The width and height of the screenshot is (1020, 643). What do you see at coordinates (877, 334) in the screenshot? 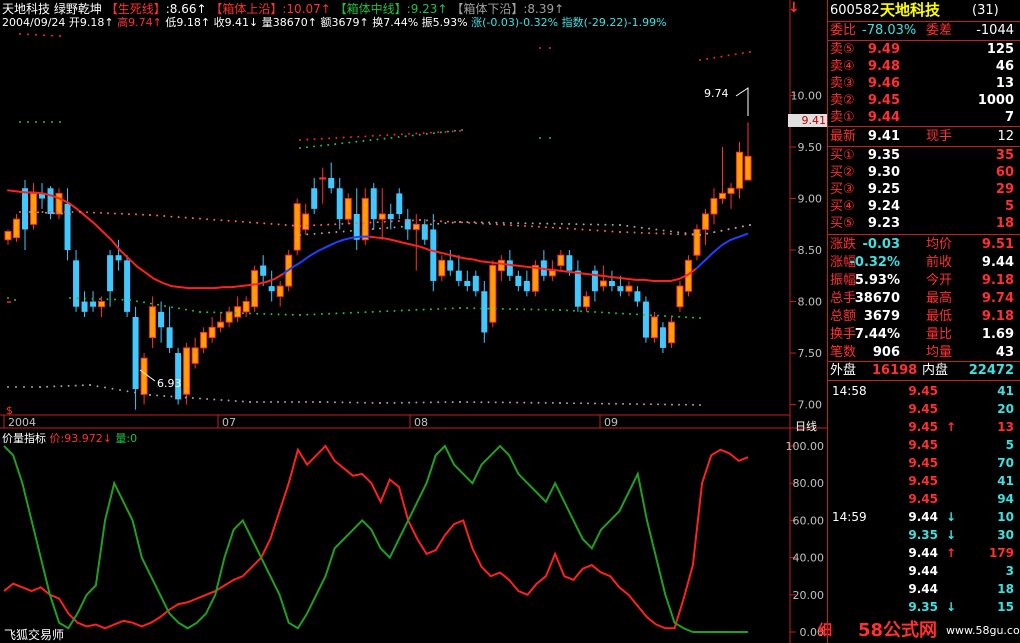
I see `stat-row-value: 7.44%` at bounding box center [877, 334].